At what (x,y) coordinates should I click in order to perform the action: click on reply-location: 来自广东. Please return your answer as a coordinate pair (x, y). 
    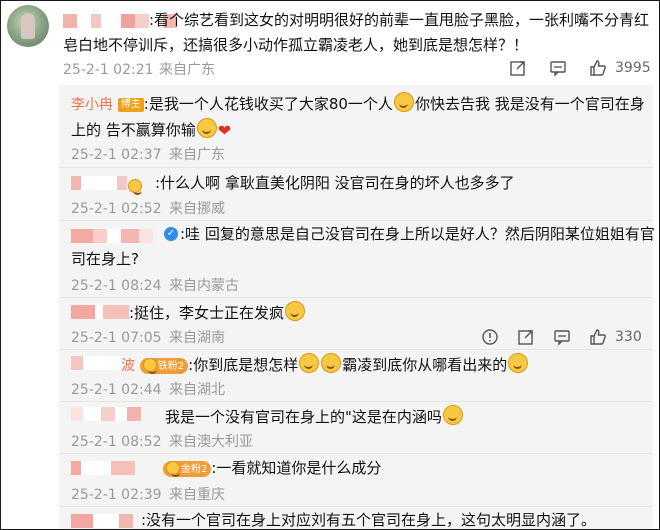
    Looking at the image, I should click on (197, 155).